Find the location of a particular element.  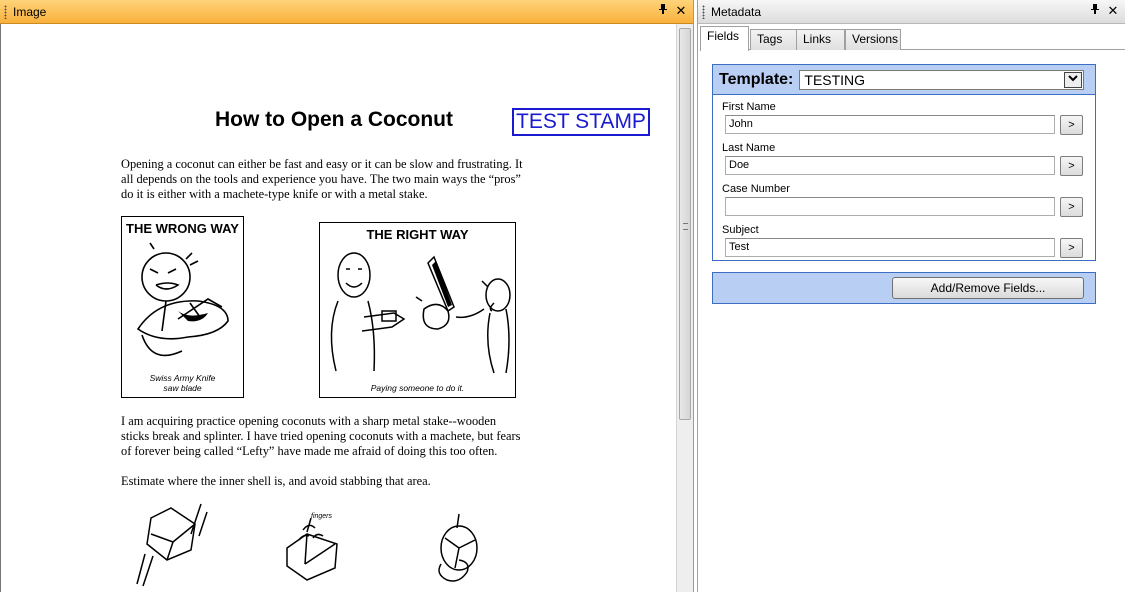

last-name-label: Last Name is located at coordinates (749, 148).